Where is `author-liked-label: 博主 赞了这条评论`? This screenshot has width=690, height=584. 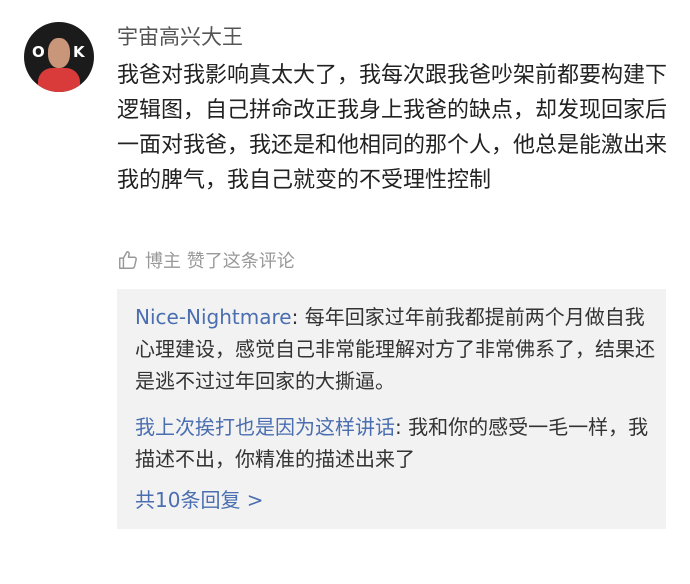
author-liked-label: 博主 赞了这条评论 is located at coordinates (220, 261).